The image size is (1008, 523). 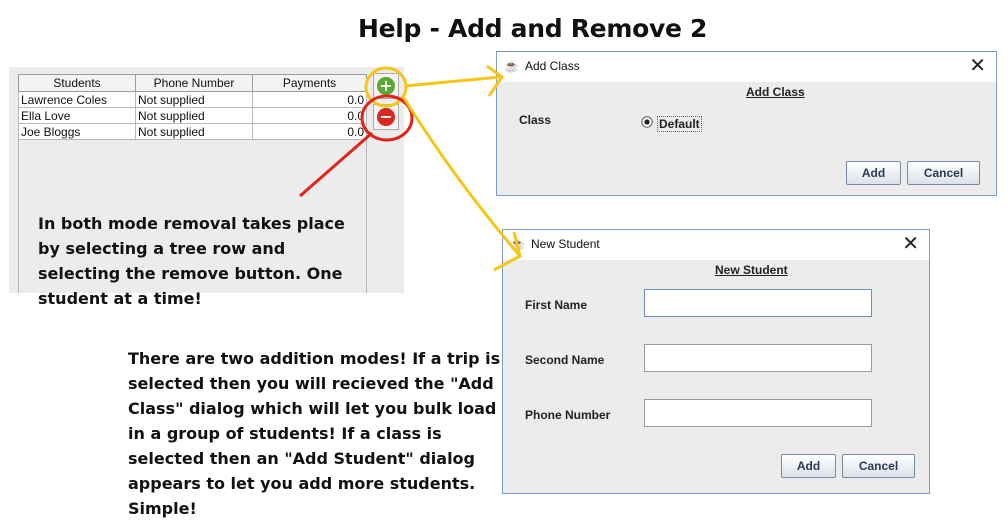 I want to click on new-student-cancel-button: Cancel, so click(x=878, y=466).